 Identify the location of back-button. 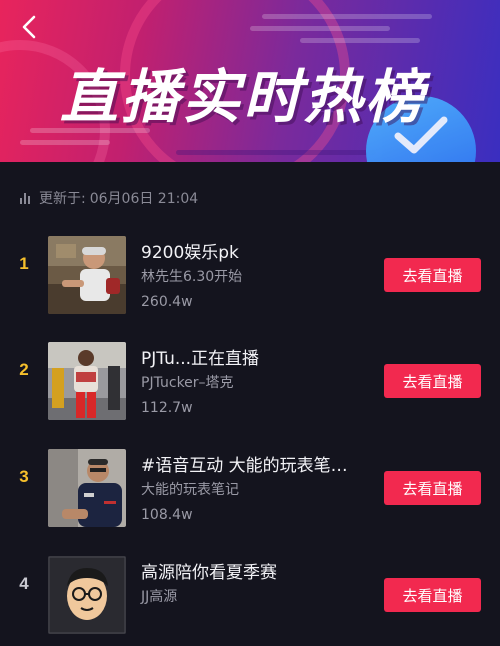
(29, 27).